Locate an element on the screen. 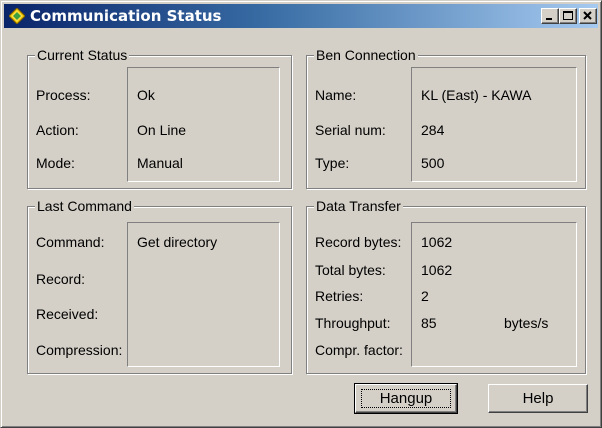 This screenshot has width=602, height=428. throughput-unit: bytes/s is located at coordinates (526, 323).